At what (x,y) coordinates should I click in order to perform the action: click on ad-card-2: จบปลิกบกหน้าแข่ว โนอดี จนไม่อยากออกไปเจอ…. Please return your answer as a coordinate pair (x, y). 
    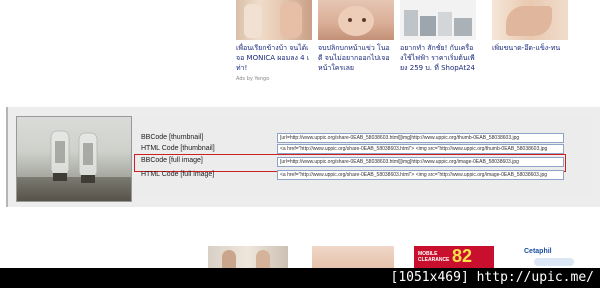
    Looking at the image, I should click on (356, 36).